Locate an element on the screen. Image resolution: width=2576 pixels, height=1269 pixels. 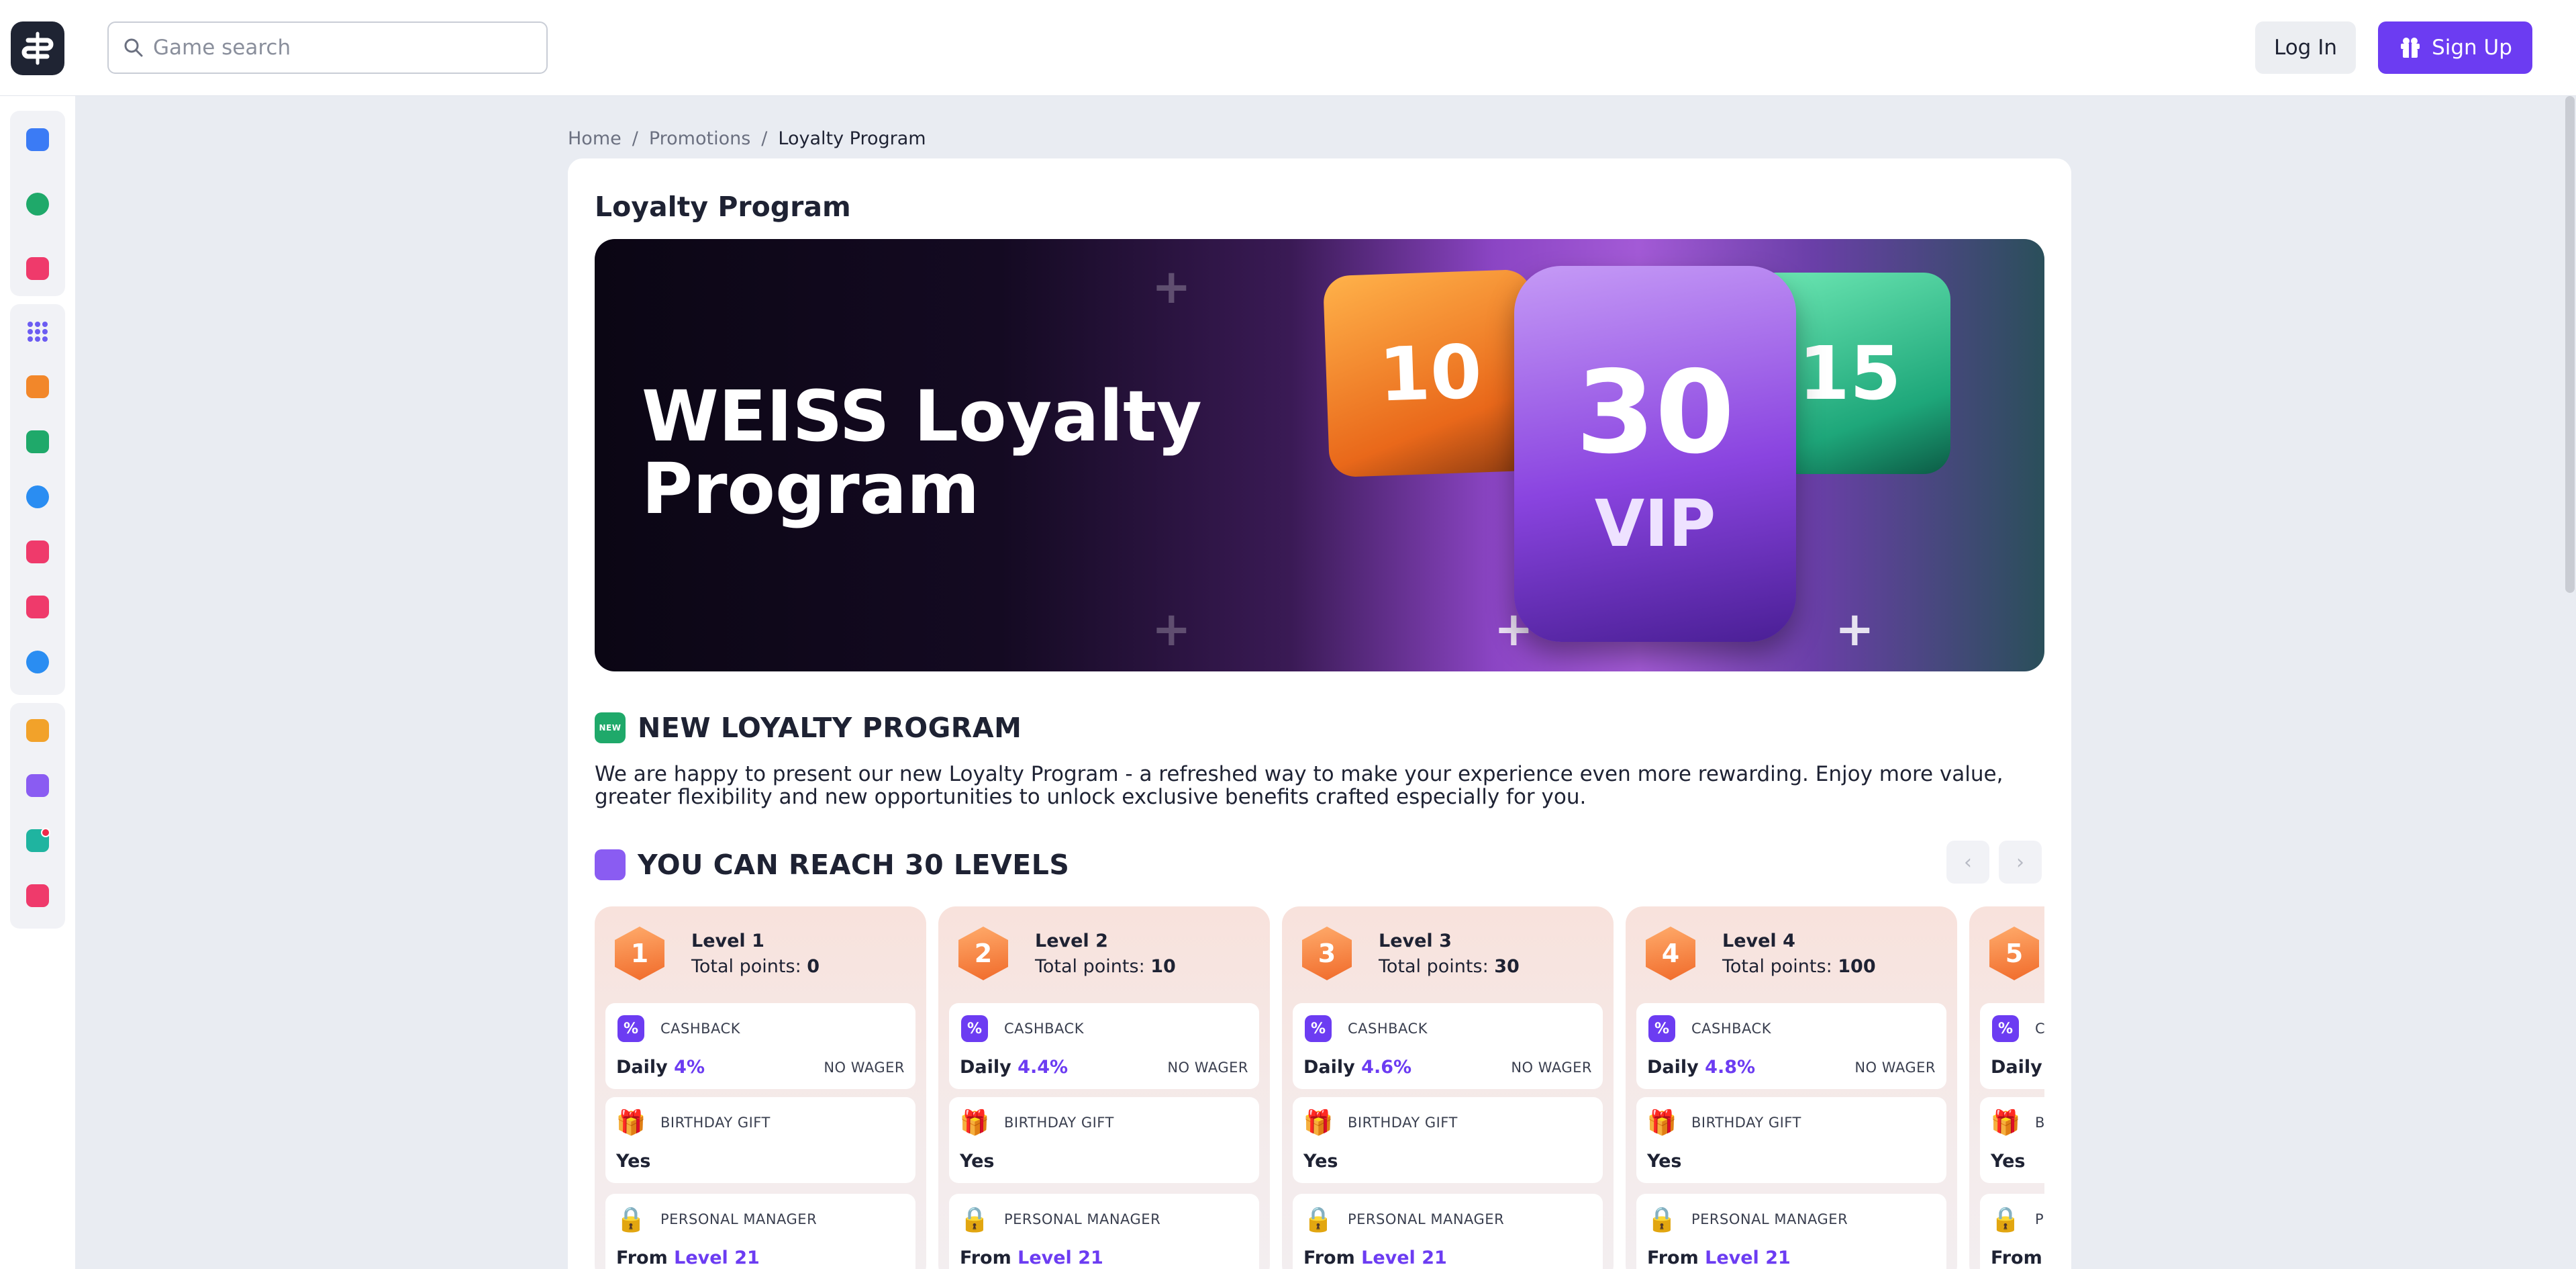
signup-button: Sign Up is located at coordinates (2455, 47).